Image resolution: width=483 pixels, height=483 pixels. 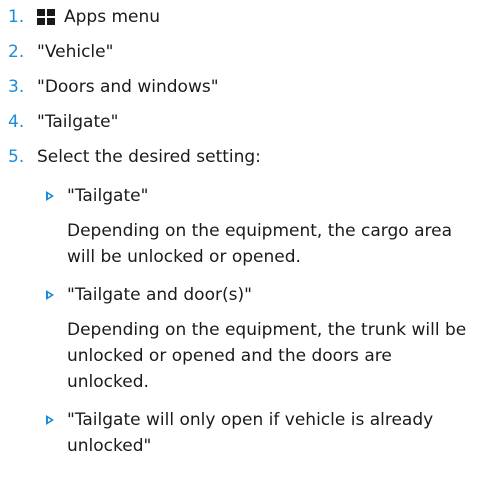 What do you see at coordinates (16, 52) in the screenshot?
I see `step-number: 2.` at bounding box center [16, 52].